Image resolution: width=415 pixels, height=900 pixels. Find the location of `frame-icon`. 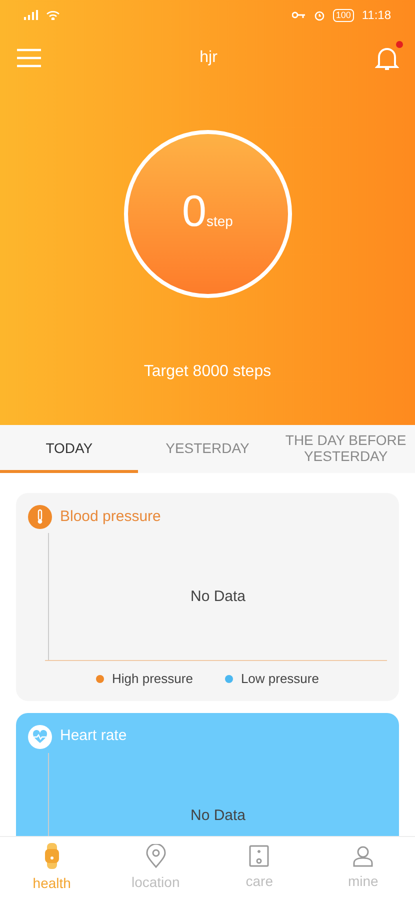

frame-icon is located at coordinates (259, 856).